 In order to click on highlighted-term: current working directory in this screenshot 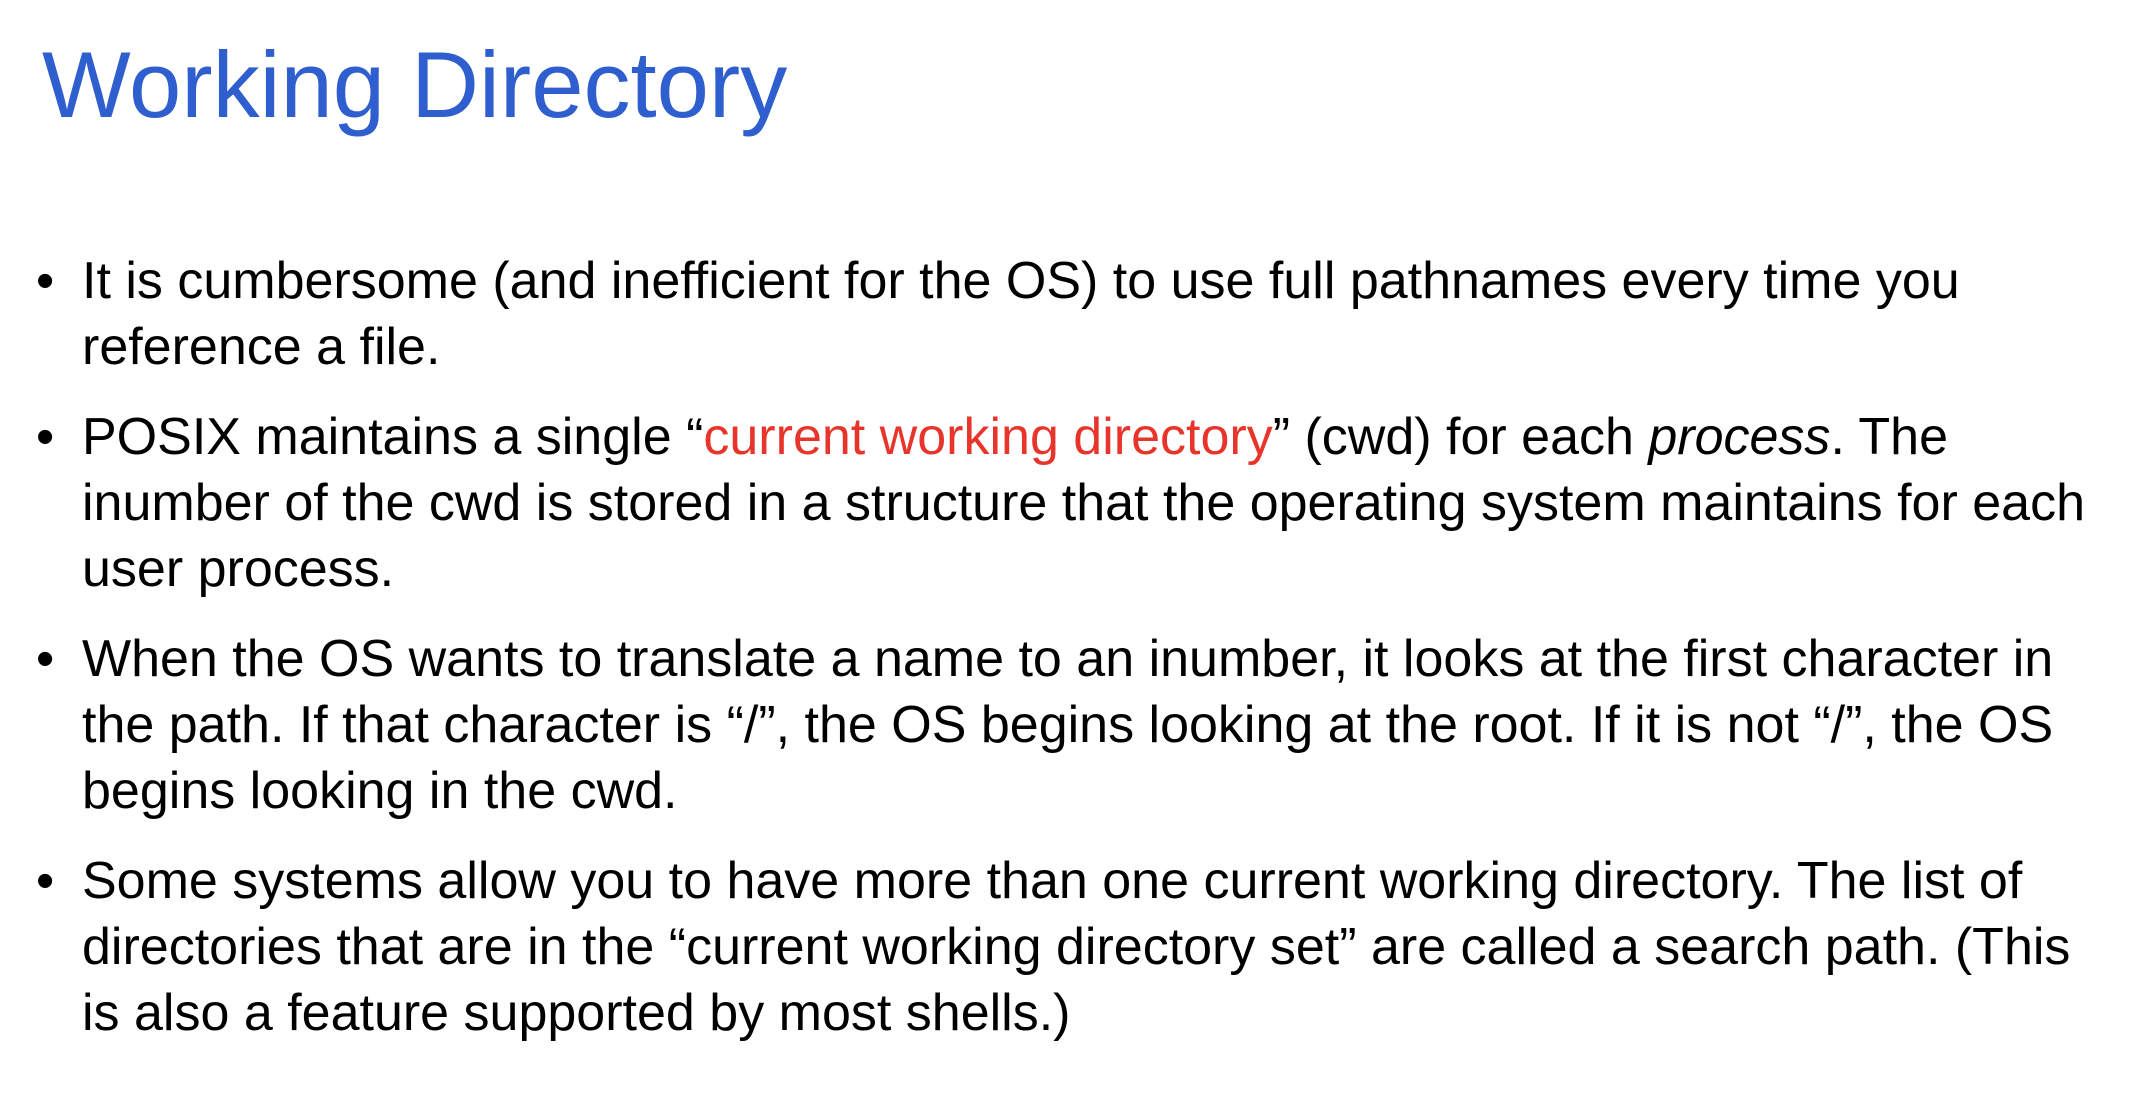, I will do `click(988, 437)`.